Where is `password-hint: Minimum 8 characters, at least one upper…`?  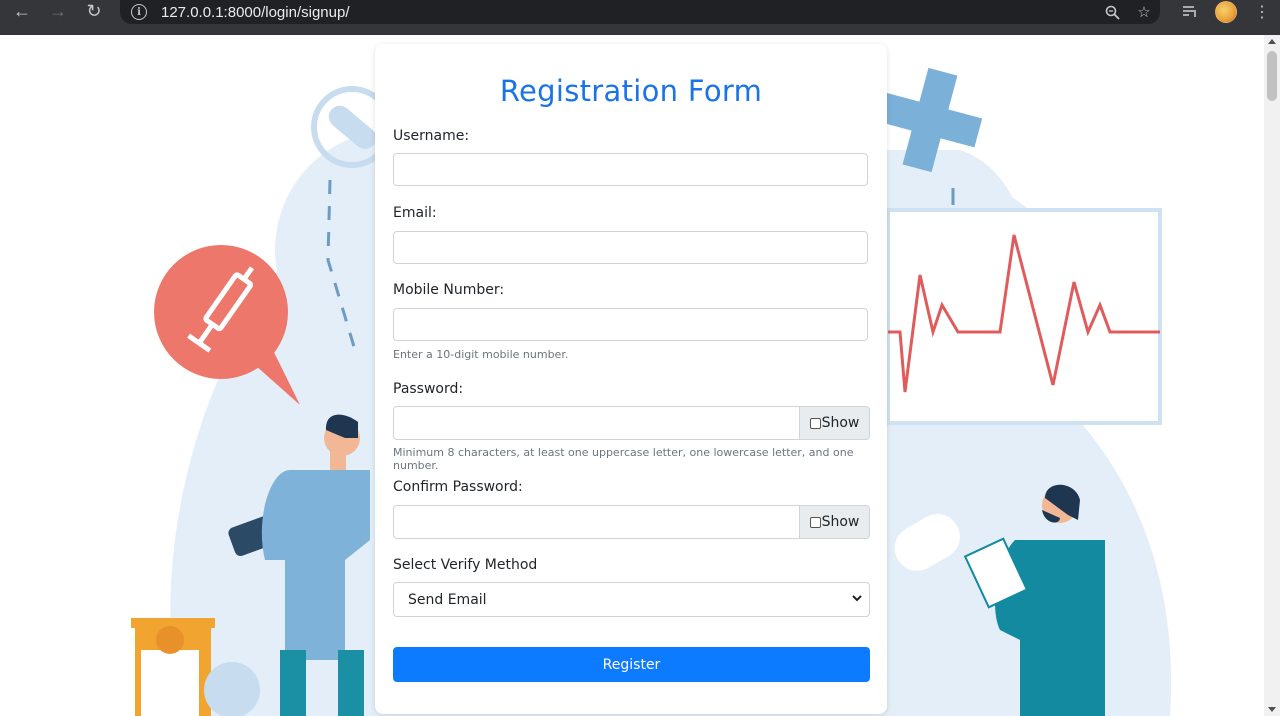 password-hint: Minimum 8 characters, at least one upper… is located at coordinates (623, 459).